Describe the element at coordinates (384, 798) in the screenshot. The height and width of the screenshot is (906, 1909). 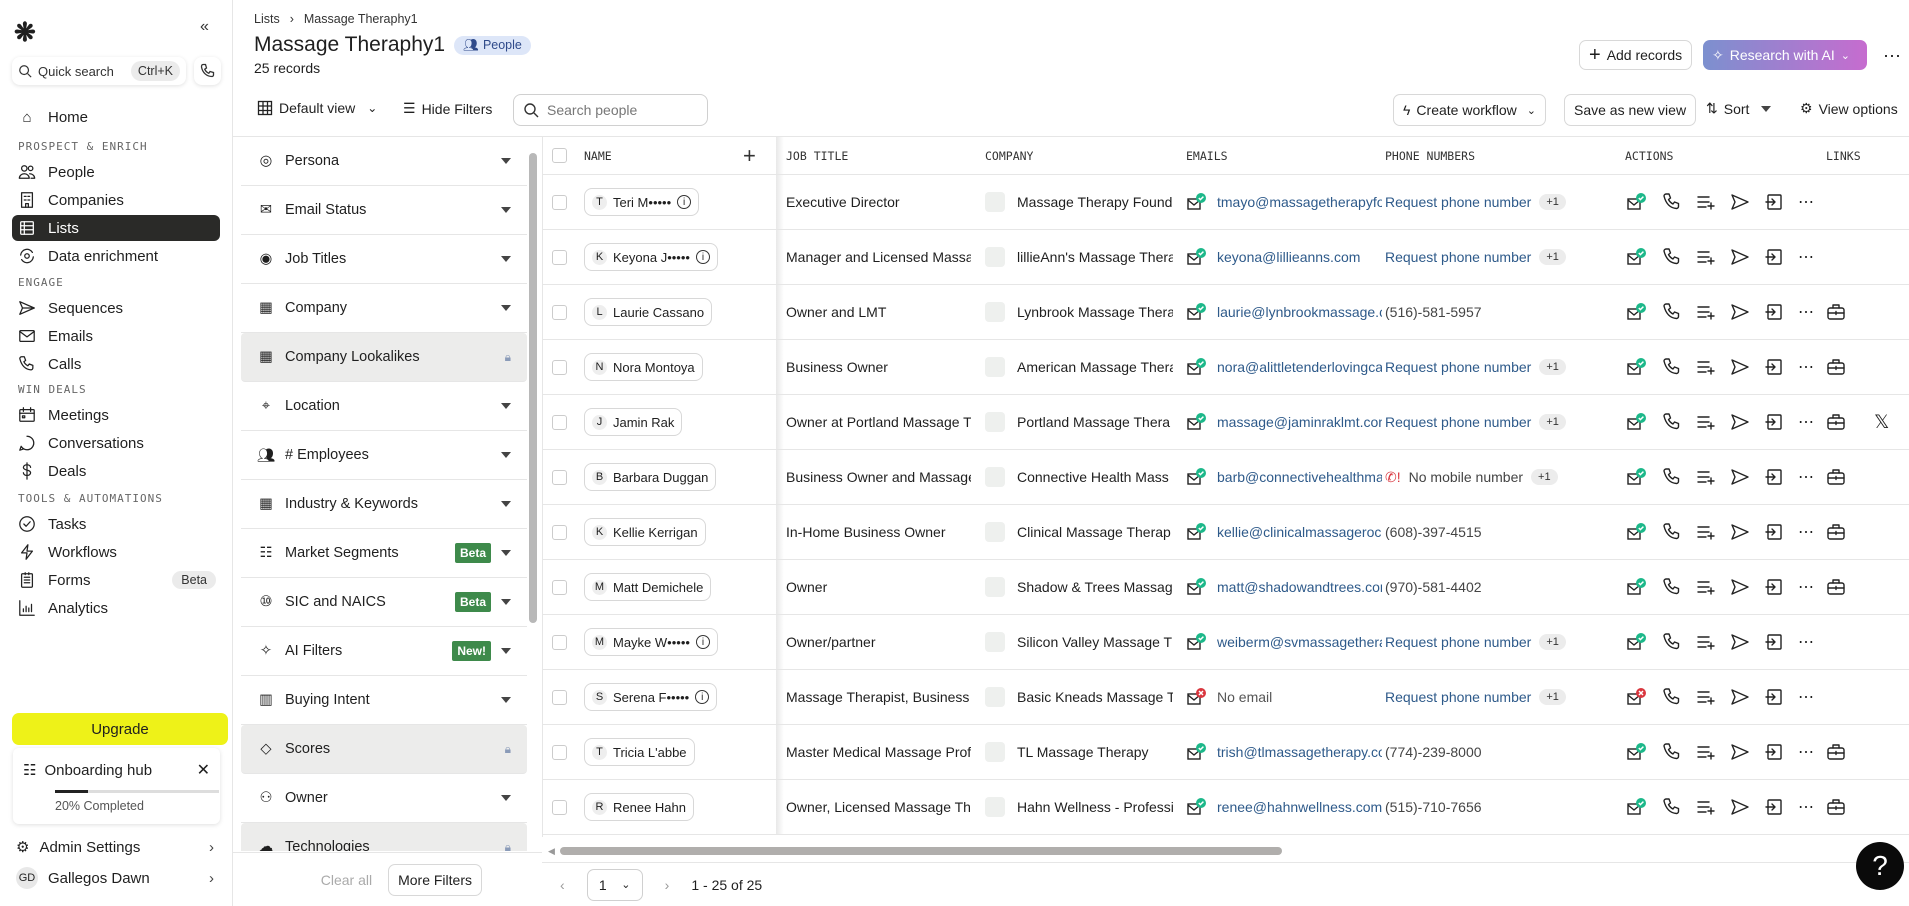
I see `filter-owner: ⚇ Owner` at that location.